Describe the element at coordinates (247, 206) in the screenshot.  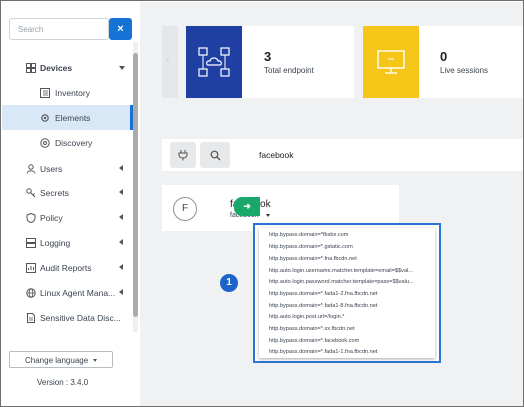
I see `launch-arrow-button: ➜` at that location.